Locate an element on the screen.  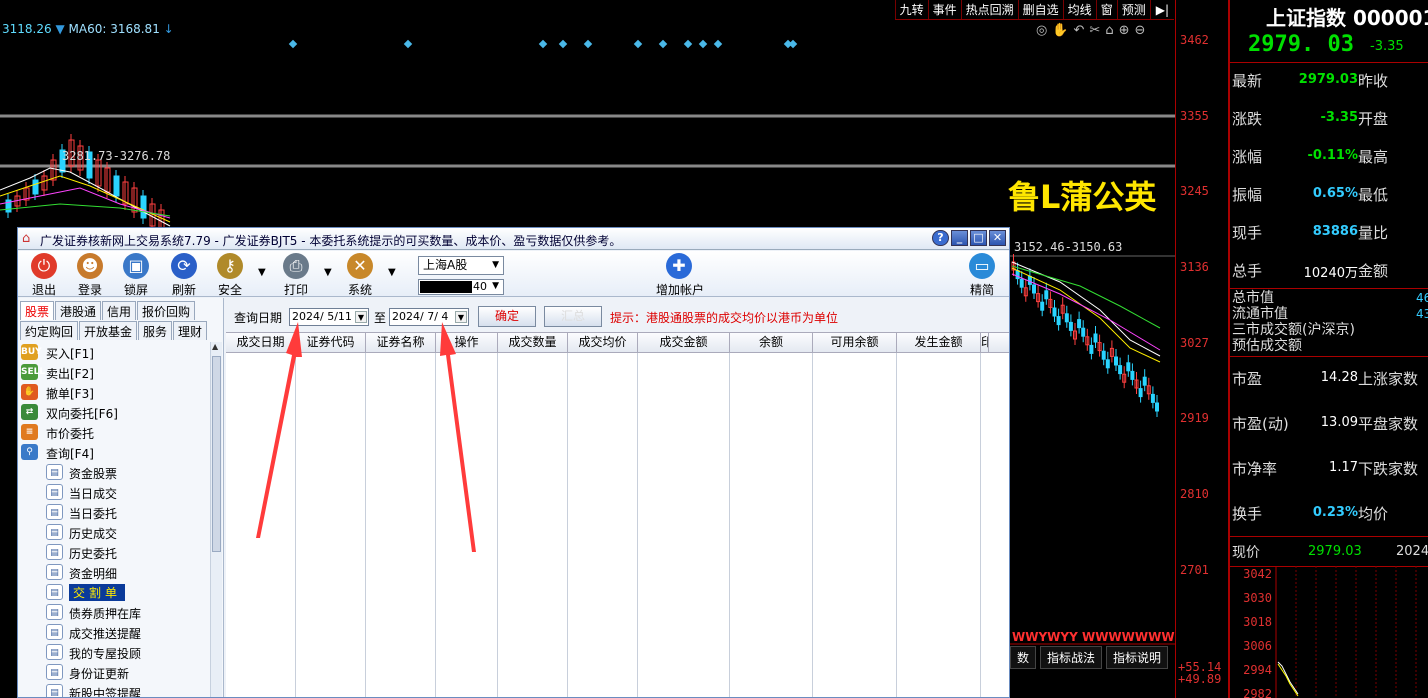
end-date-picker: 2024/ 7/ 4 ▼ is located at coordinates (429, 317).